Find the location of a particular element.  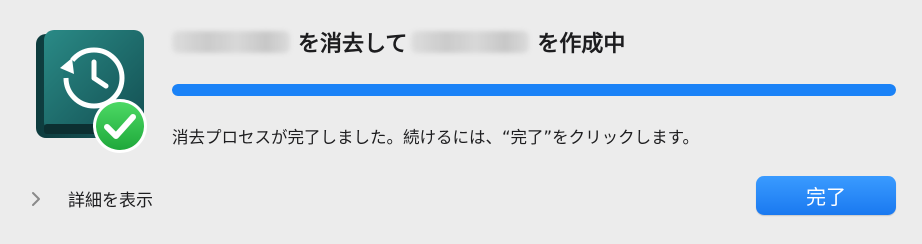

dialog-title: を消去して を作成中 is located at coordinates (398, 42).